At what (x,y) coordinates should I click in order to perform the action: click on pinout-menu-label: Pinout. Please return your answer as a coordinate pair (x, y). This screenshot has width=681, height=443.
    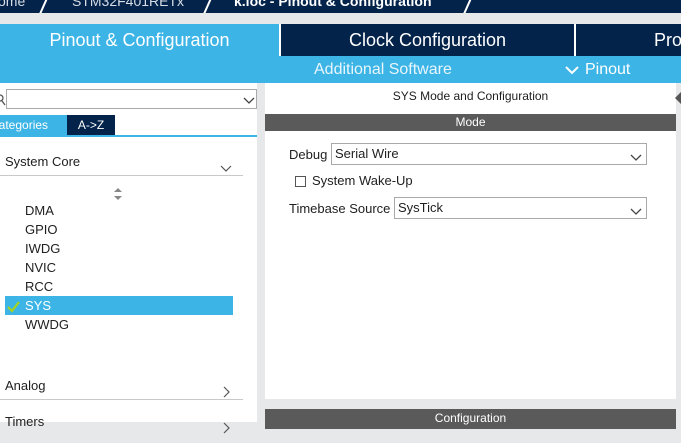
    Looking at the image, I should click on (608, 69).